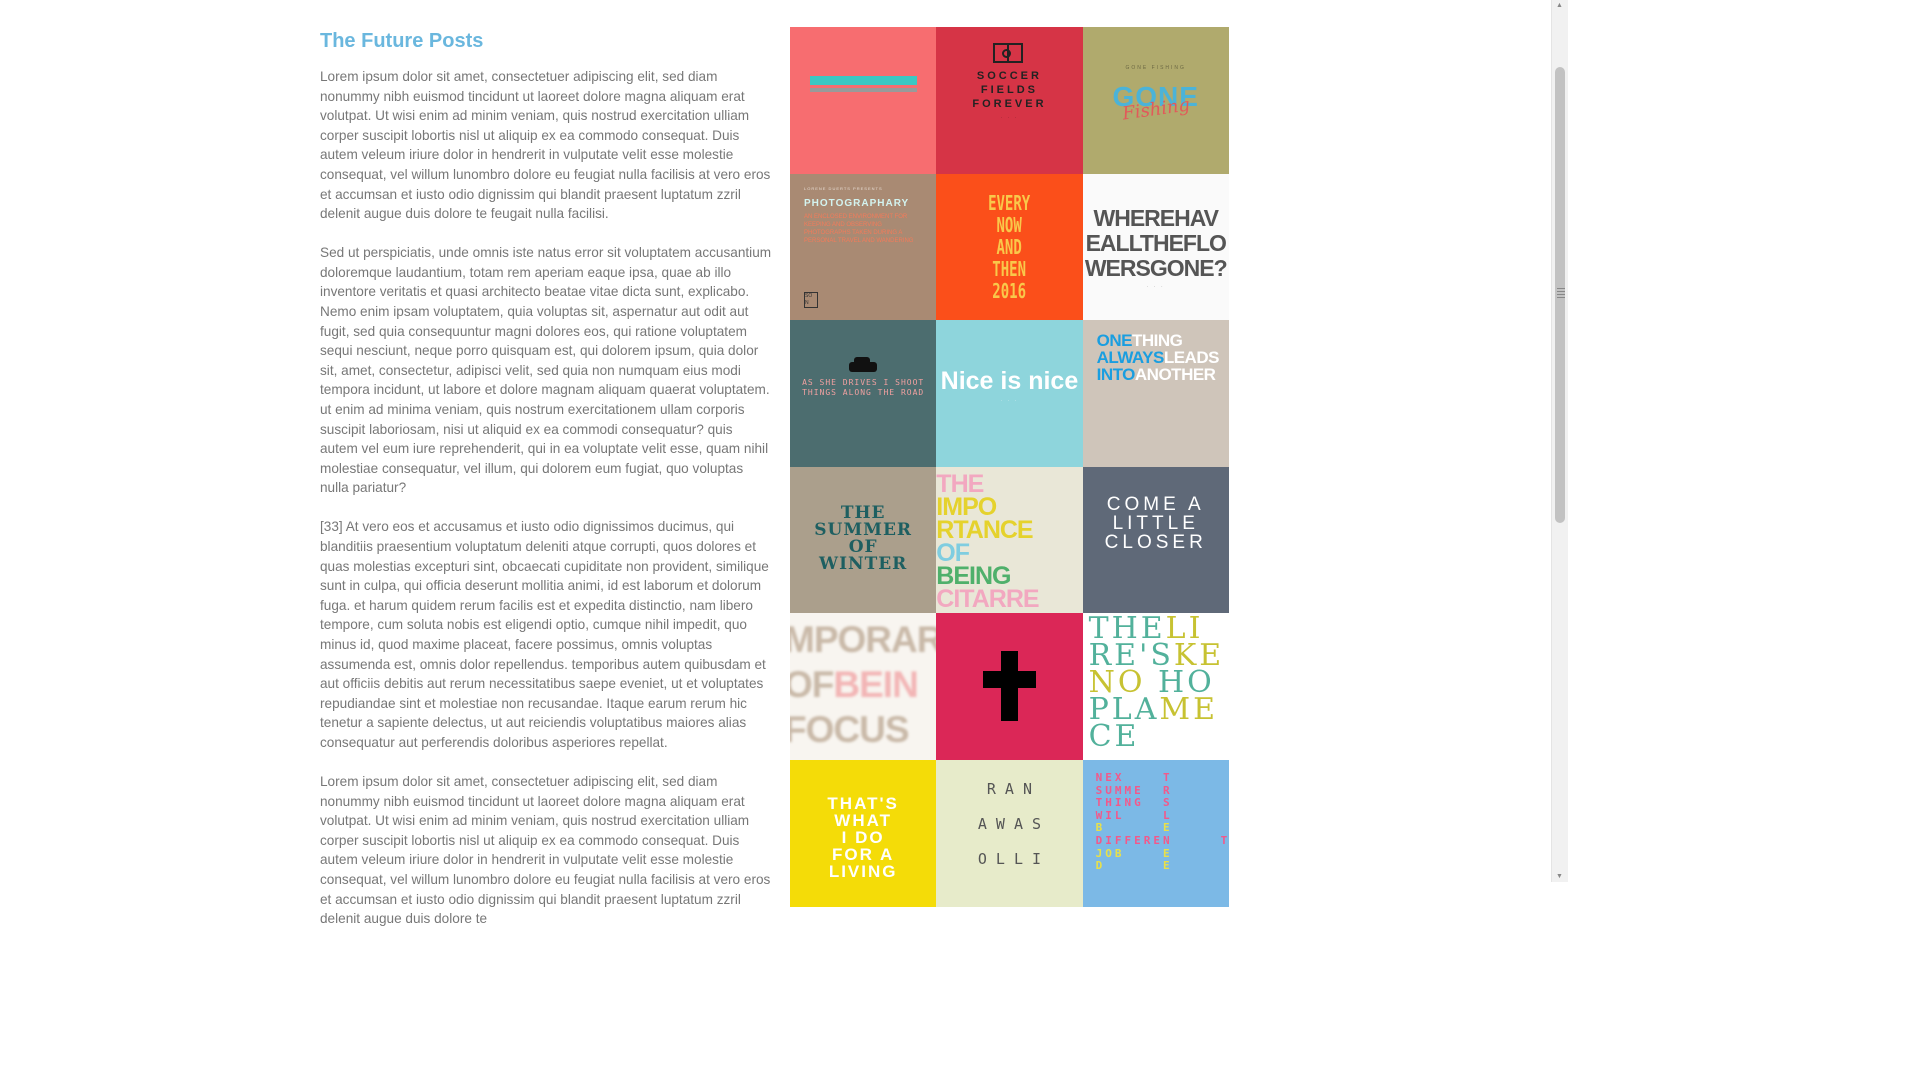 The image size is (1920, 1080). I want to click on tile-text: Nice is nice, so click(1009, 381).